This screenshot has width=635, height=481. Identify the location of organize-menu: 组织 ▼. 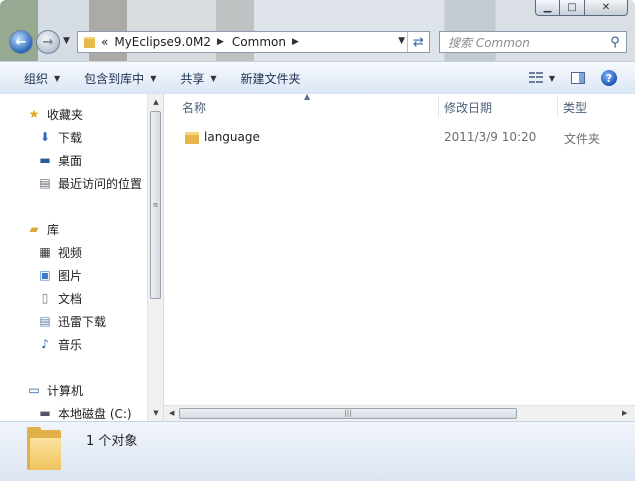
(36, 78).